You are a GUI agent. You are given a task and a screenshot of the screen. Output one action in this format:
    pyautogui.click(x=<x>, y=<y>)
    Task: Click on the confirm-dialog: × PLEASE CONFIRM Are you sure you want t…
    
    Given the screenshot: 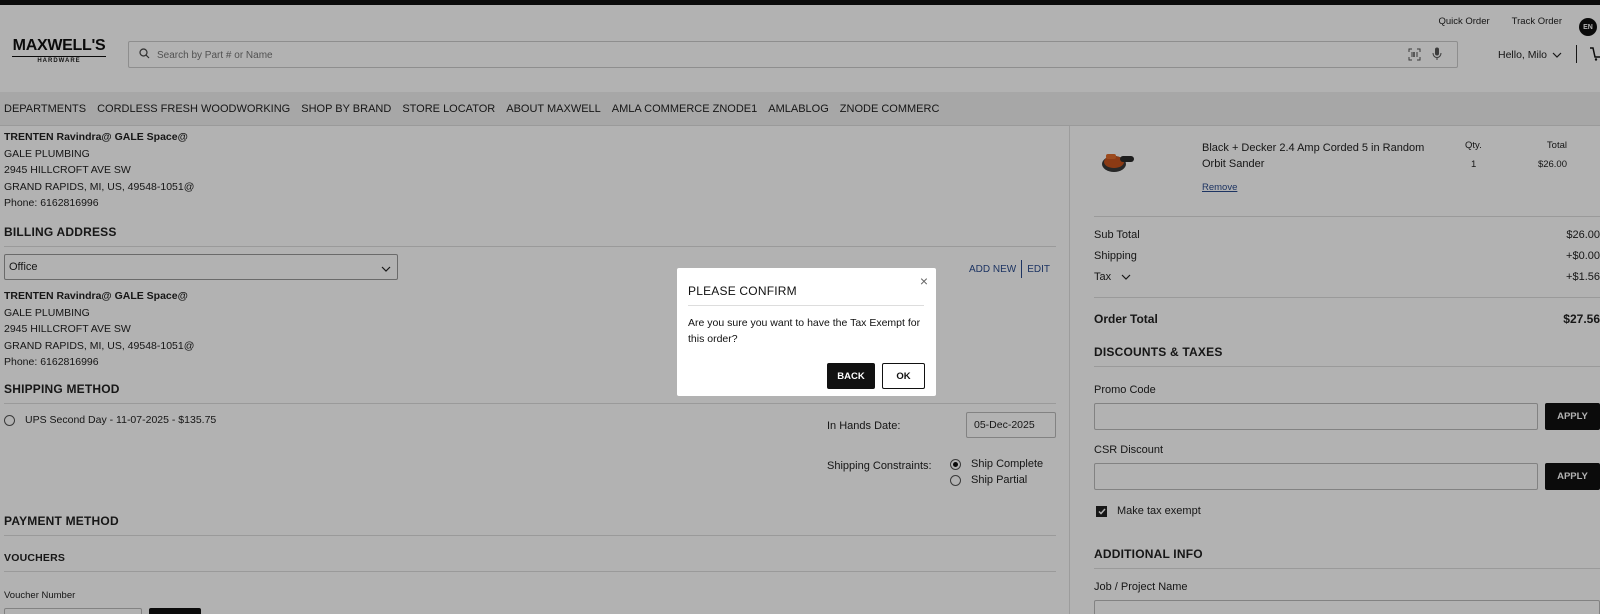 What is the action you would take?
    pyautogui.click(x=806, y=332)
    